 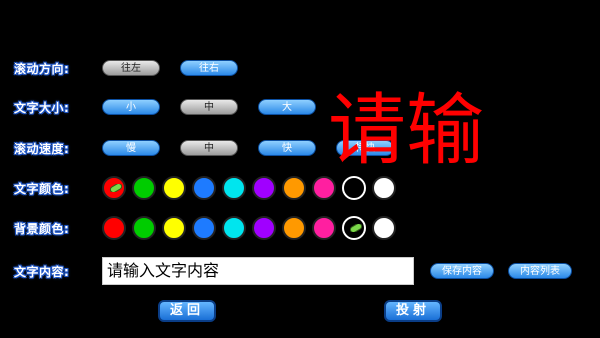 What do you see at coordinates (187, 311) in the screenshot?
I see `back-button: 返回` at bounding box center [187, 311].